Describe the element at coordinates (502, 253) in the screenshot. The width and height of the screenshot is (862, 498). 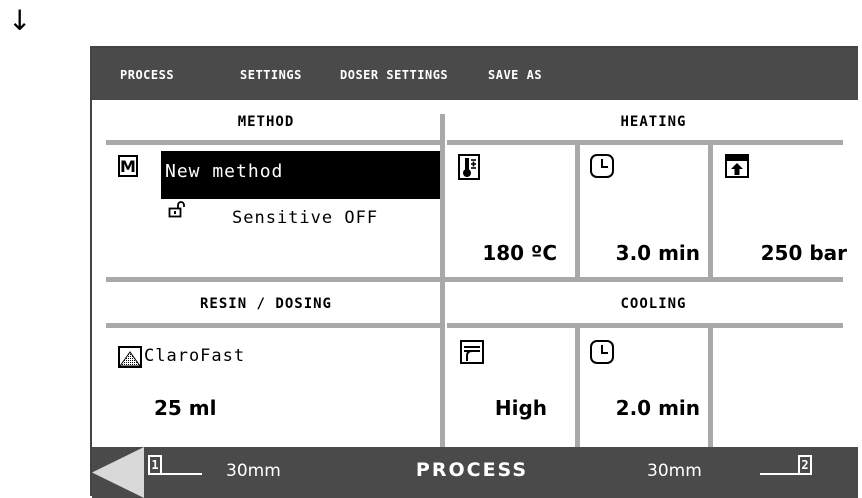
I see `heating-temperature-value: 180 ºC` at that location.